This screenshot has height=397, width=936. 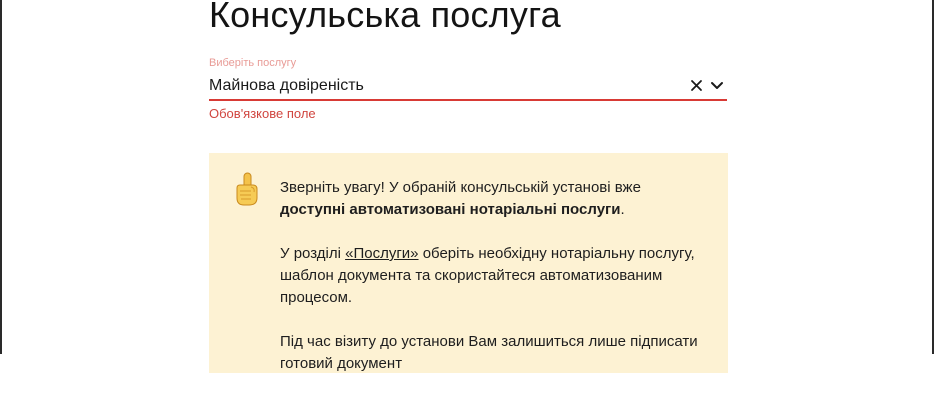 What do you see at coordinates (385, 17) in the screenshot?
I see `page-title: Консульська послуга` at bounding box center [385, 17].